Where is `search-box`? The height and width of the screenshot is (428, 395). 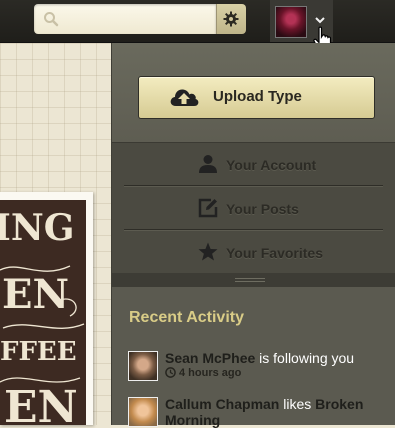
search-box is located at coordinates (125, 19).